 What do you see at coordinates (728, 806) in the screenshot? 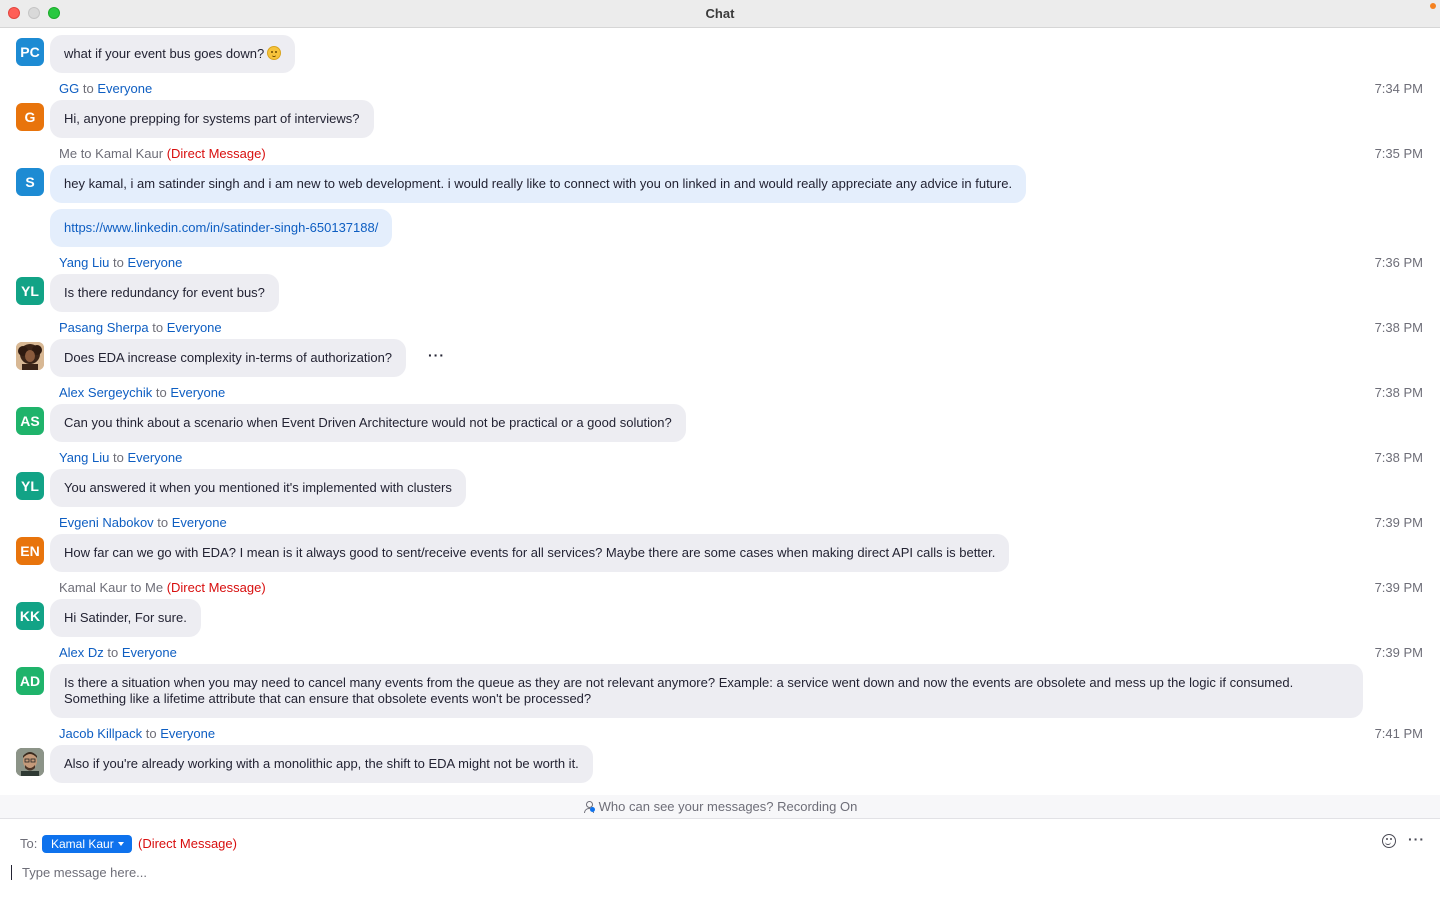
I see `notice-text: Who can see your messages? Recording On` at bounding box center [728, 806].